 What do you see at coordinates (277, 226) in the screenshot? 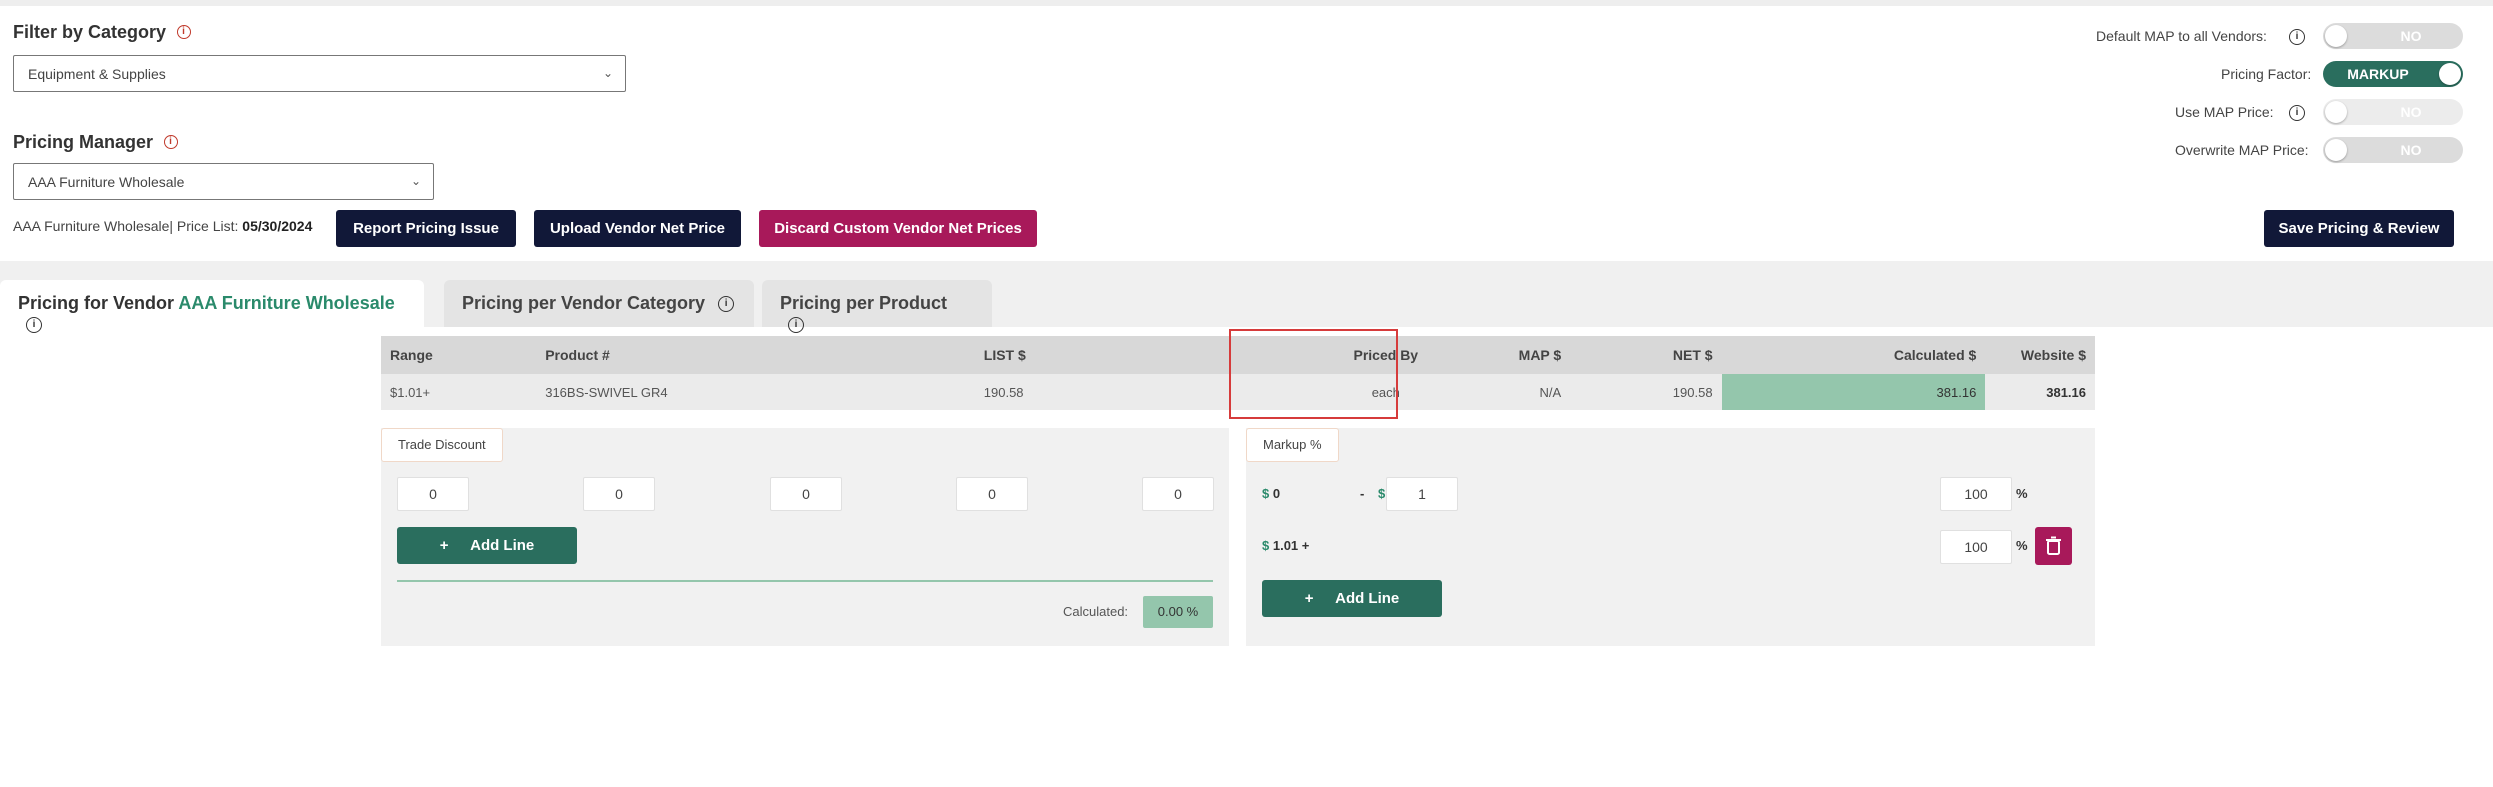
I see `price-list-date: 05/30/2024` at bounding box center [277, 226].